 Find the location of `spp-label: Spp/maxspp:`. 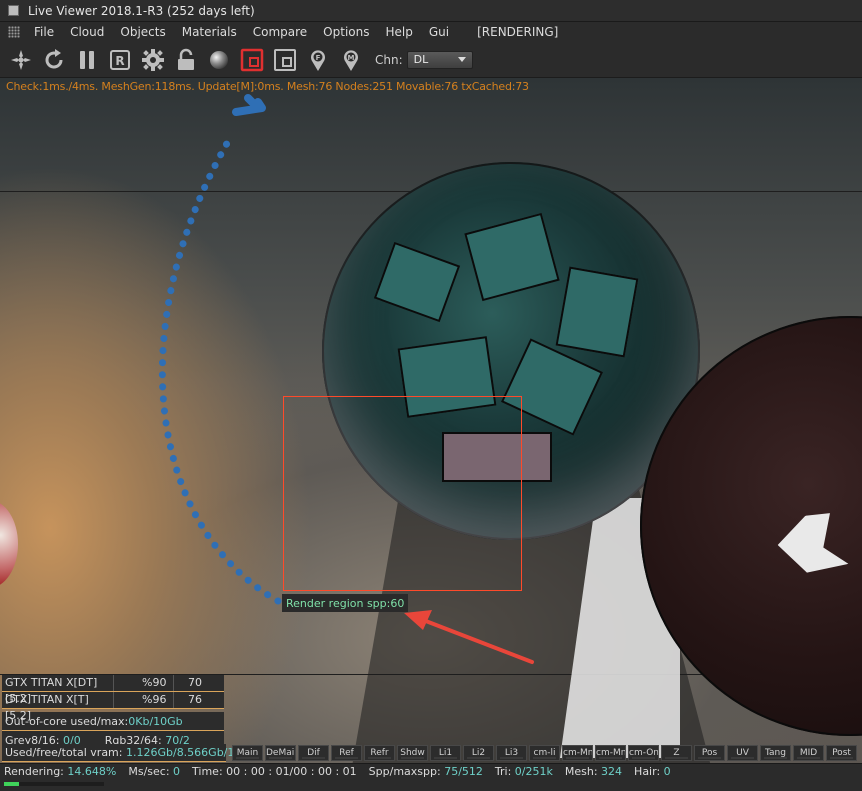

spp-label: Spp/maxspp: is located at coordinates (404, 771).